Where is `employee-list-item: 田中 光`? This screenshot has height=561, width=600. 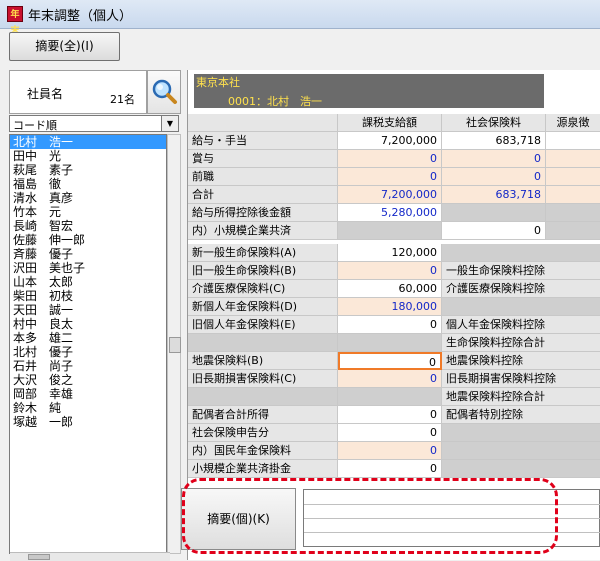
employee-list-item: 田中 光 is located at coordinates (88, 156).